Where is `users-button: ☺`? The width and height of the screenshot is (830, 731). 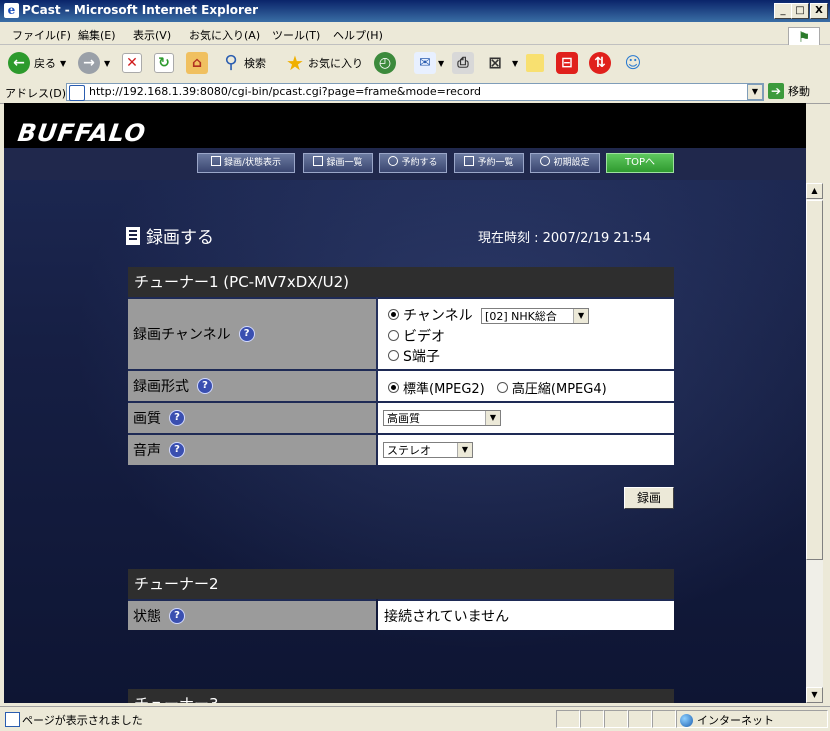
users-button: ☺ is located at coordinates (633, 63).